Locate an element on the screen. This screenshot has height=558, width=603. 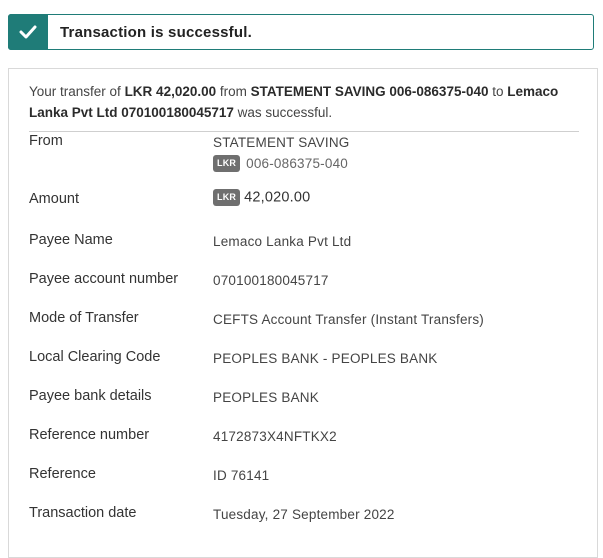
date-value: Tuesday, 27 September 2022 is located at coordinates (304, 514).